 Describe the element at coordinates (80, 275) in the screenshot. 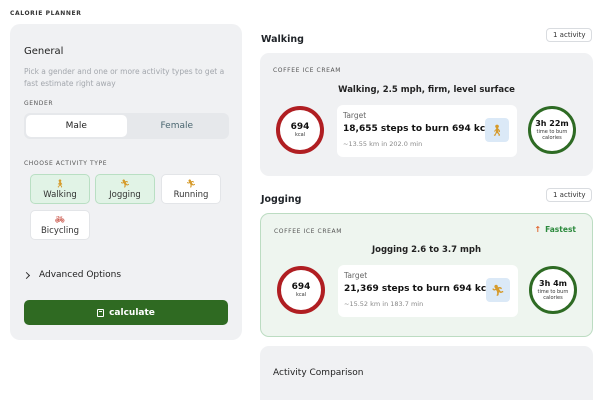

I see `advanced-options-label: Advanced Options` at that location.